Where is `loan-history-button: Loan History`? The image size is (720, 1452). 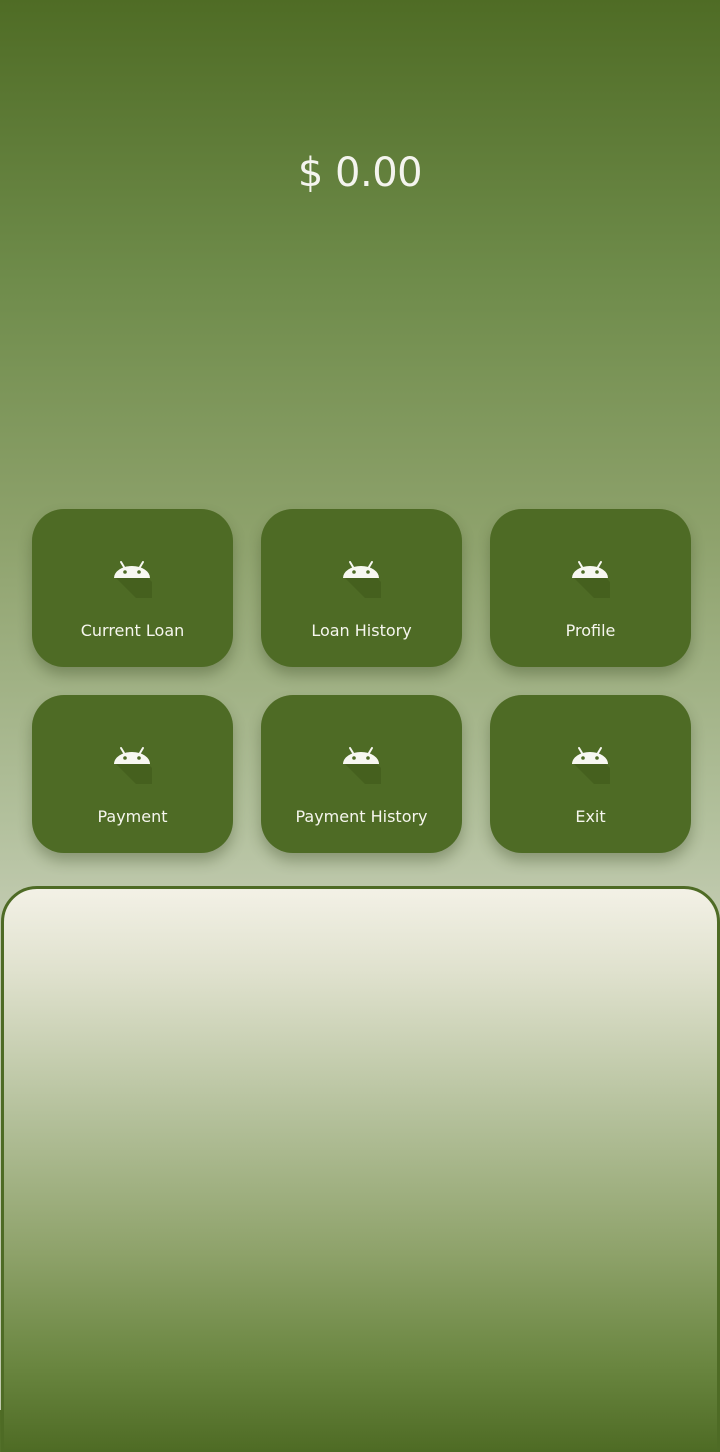
loan-history-button: Loan History is located at coordinates (361, 588).